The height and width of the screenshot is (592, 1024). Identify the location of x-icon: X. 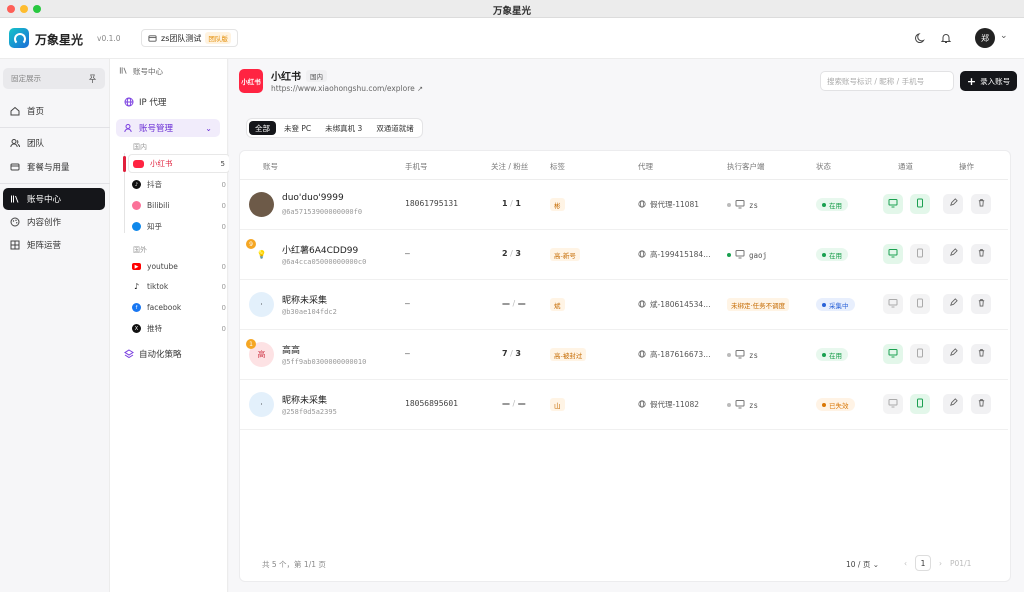
(136, 328).